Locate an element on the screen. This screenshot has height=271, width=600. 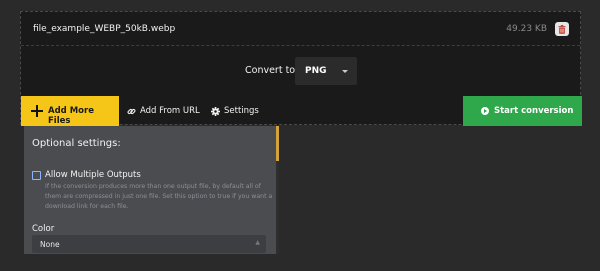
add-more-files-button: Add More Files is located at coordinates (70, 111).